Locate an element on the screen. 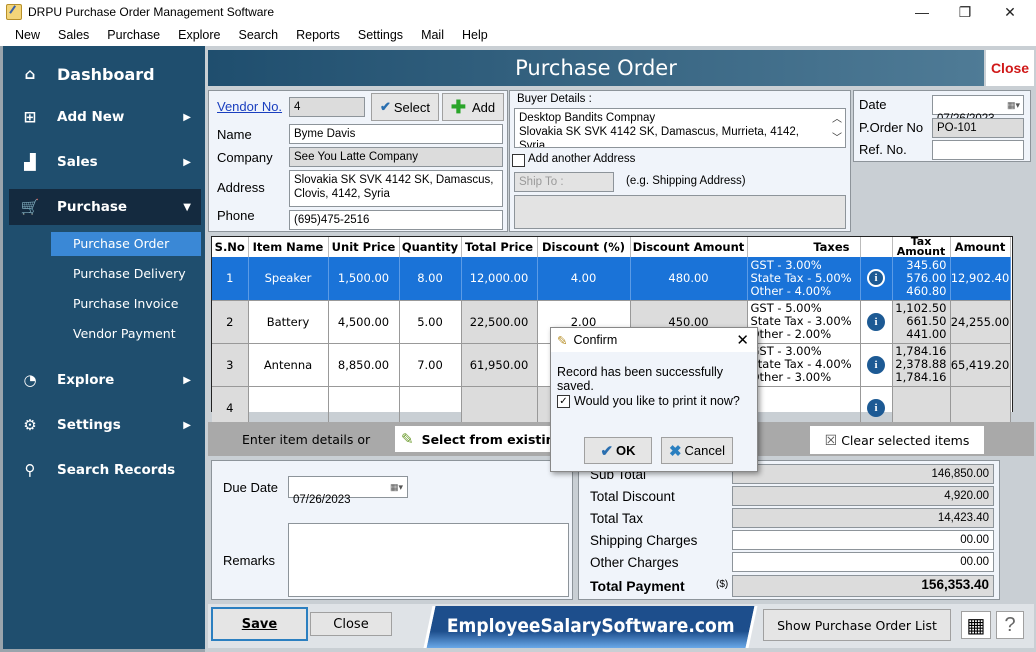 The image size is (1036, 652). close-button: Close is located at coordinates (351, 624).